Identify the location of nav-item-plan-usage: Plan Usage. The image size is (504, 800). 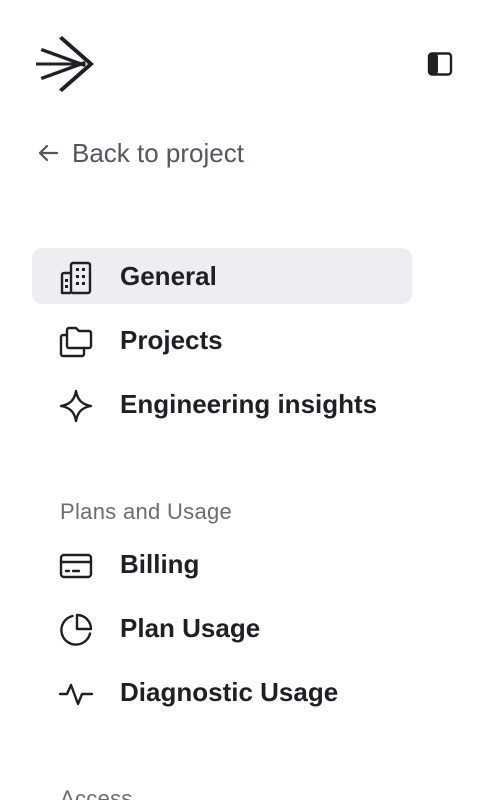
(222, 628).